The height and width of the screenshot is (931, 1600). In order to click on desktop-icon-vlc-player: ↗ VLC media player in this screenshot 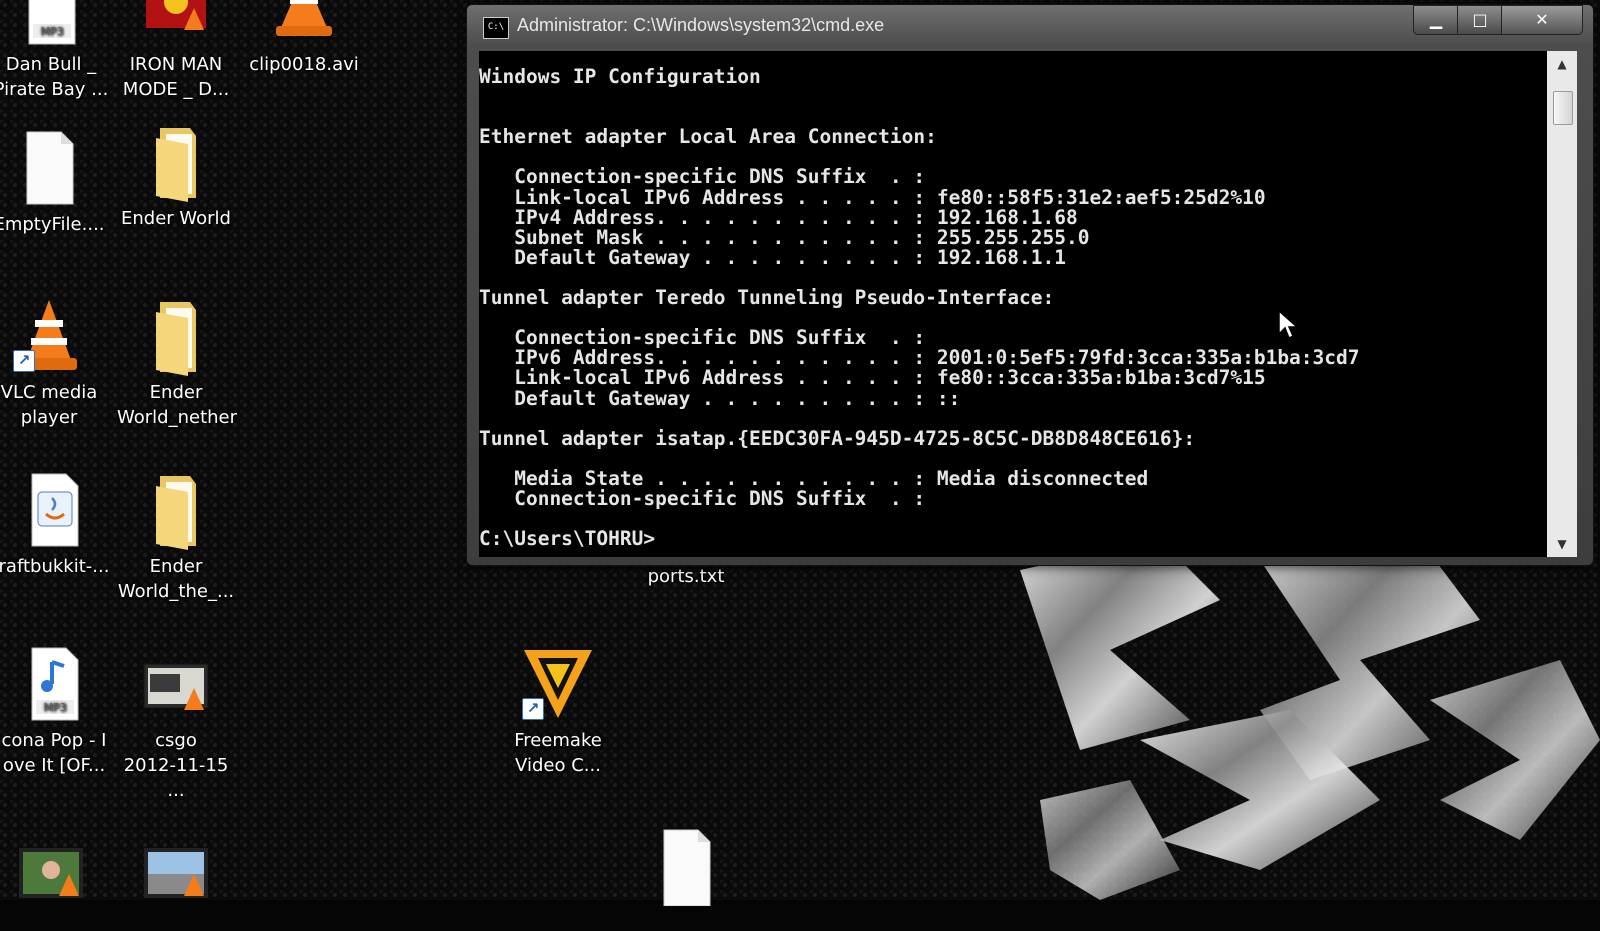, I will do `click(54, 363)`.